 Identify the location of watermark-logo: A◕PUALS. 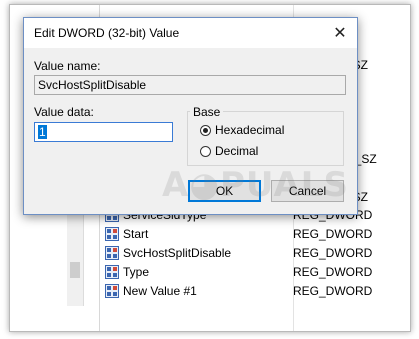
(255, 185).